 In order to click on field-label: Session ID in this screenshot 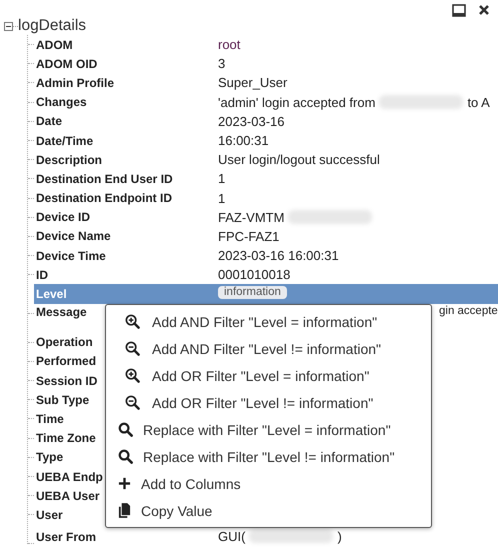, I will do `click(67, 381)`.